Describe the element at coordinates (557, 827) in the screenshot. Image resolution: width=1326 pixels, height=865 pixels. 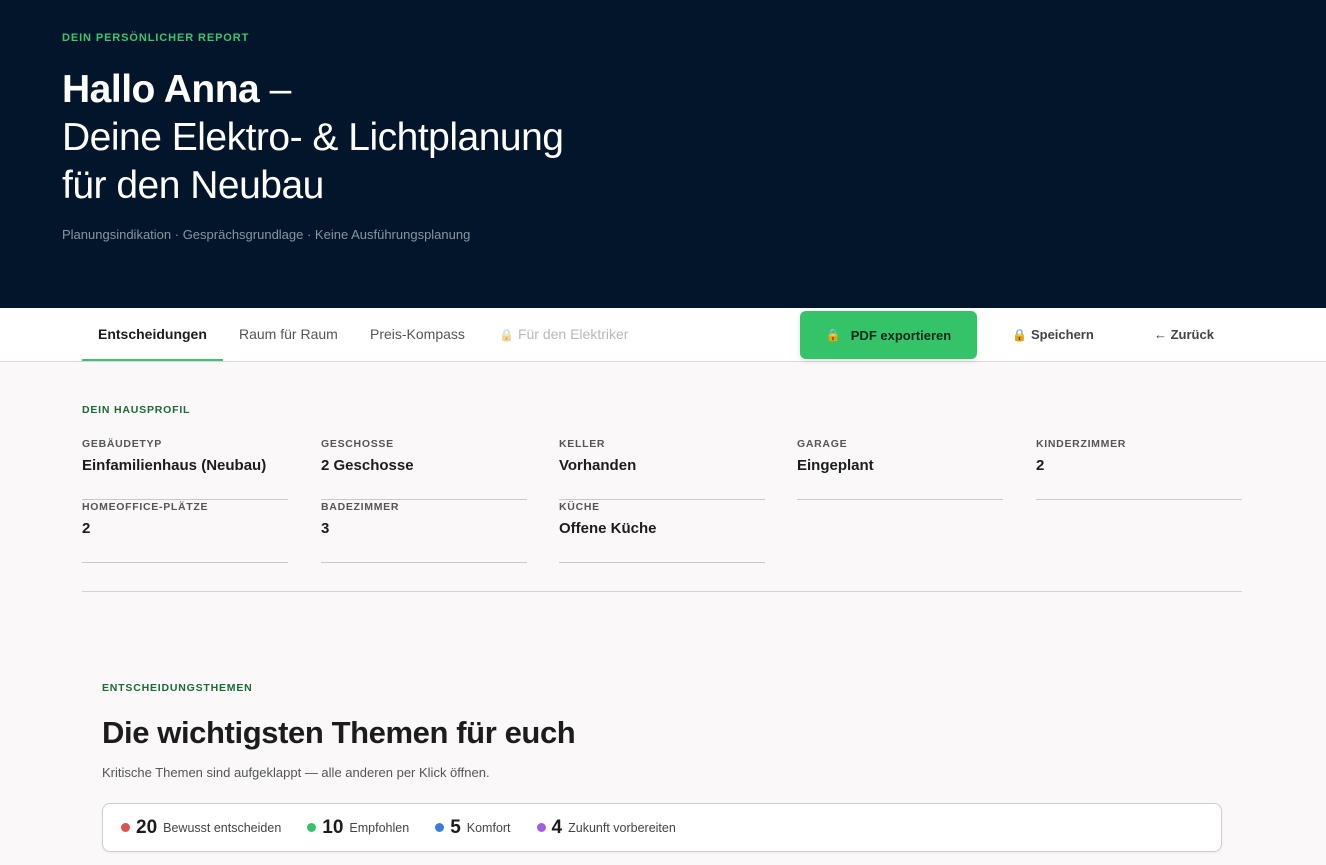
I see `stat-count: 4` at that location.